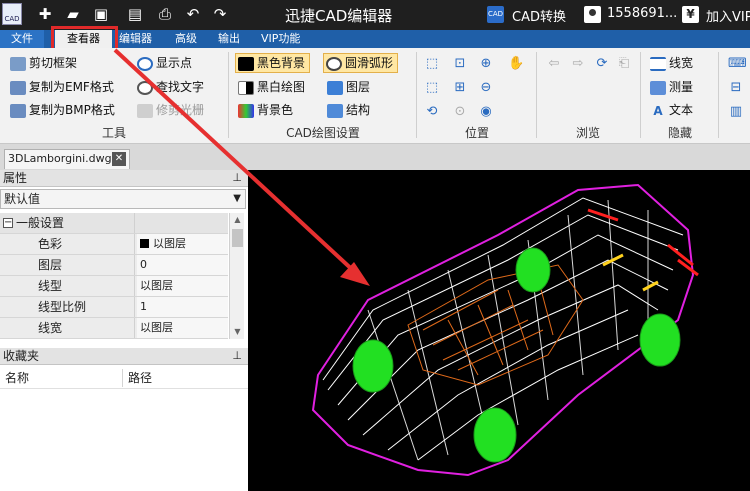  Describe the element at coordinates (236, 276) in the screenshot. I see `property-scrollbar: ▲ ▼` at that location.